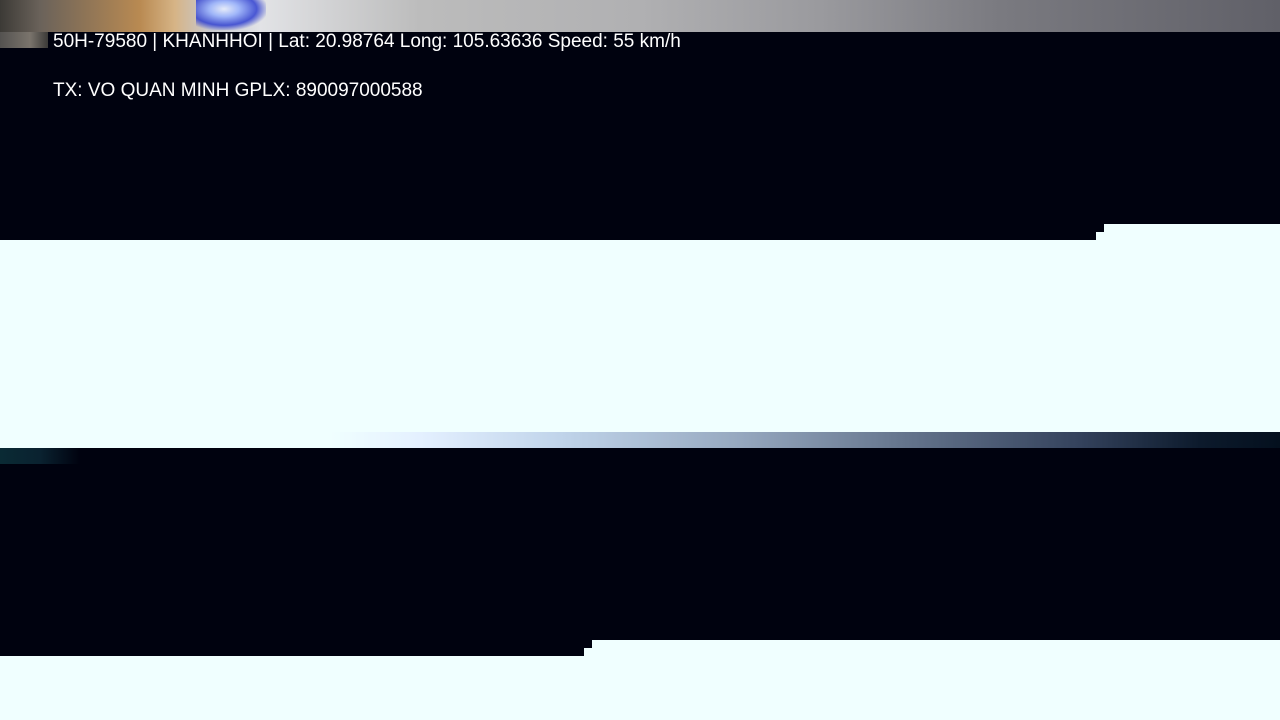  What do you see at coordinates (40, 456) in the screenshot?
I see `glitch-gradient-fragment` at bounding box center [40, 456].